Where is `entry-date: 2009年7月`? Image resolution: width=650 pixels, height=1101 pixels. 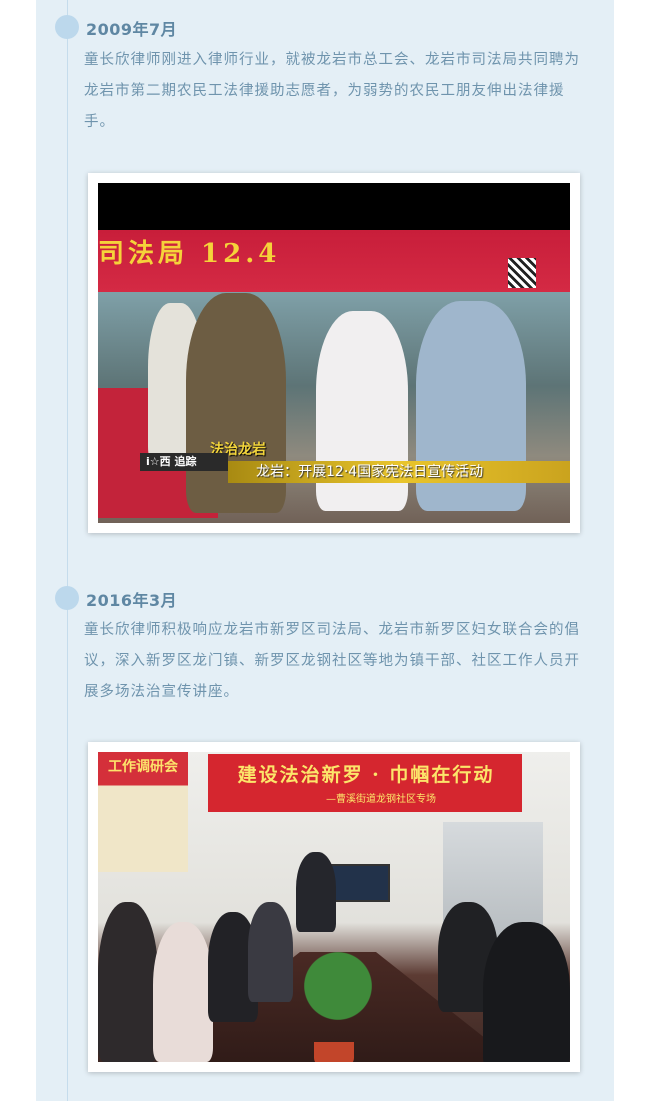
entry-date: 2009年7月 is located at coordinates (132, 29).